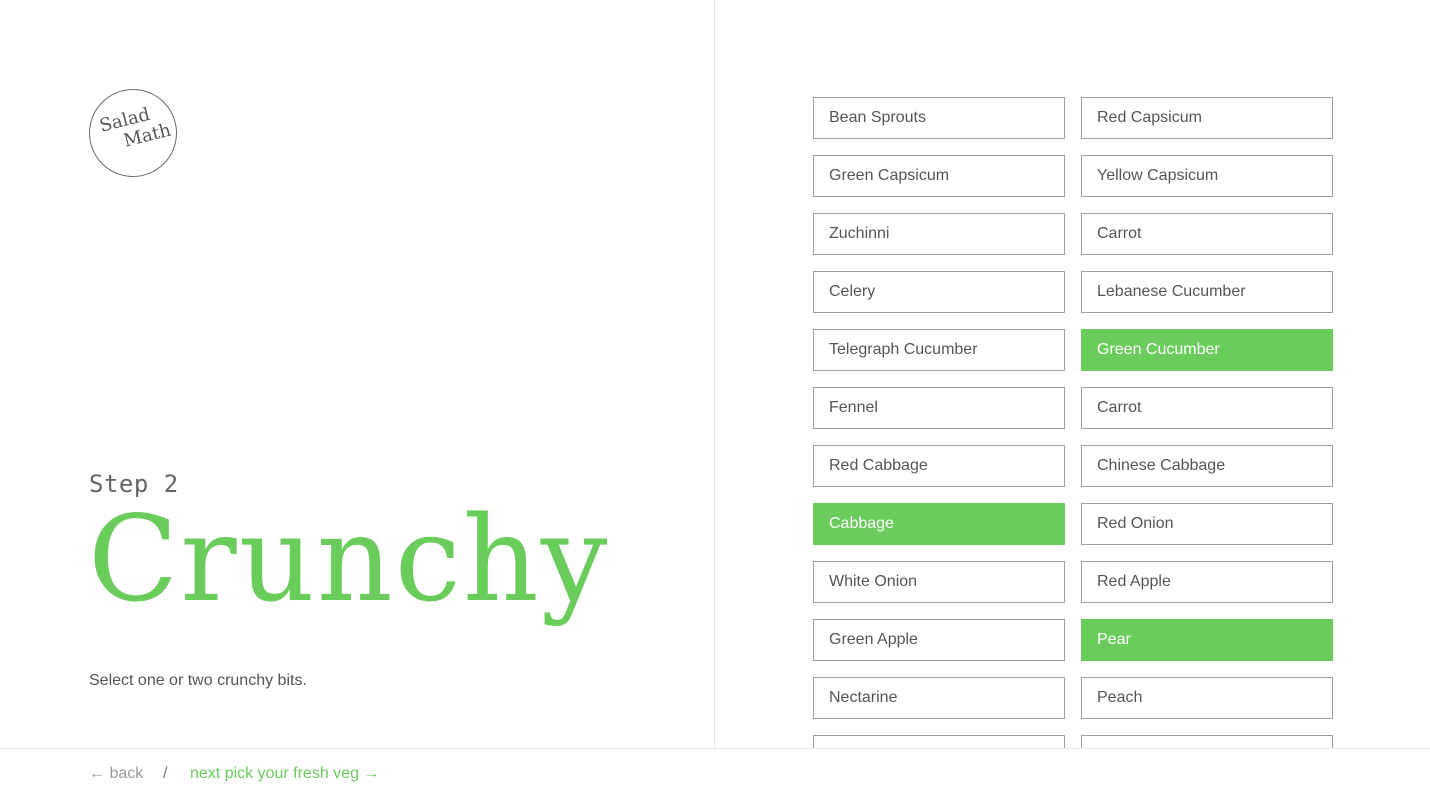 This screenshot has width=1430, height=800. Describe the element at coordinates (939, 292) in the screenshot. I see `option-button: Celery` at that location.